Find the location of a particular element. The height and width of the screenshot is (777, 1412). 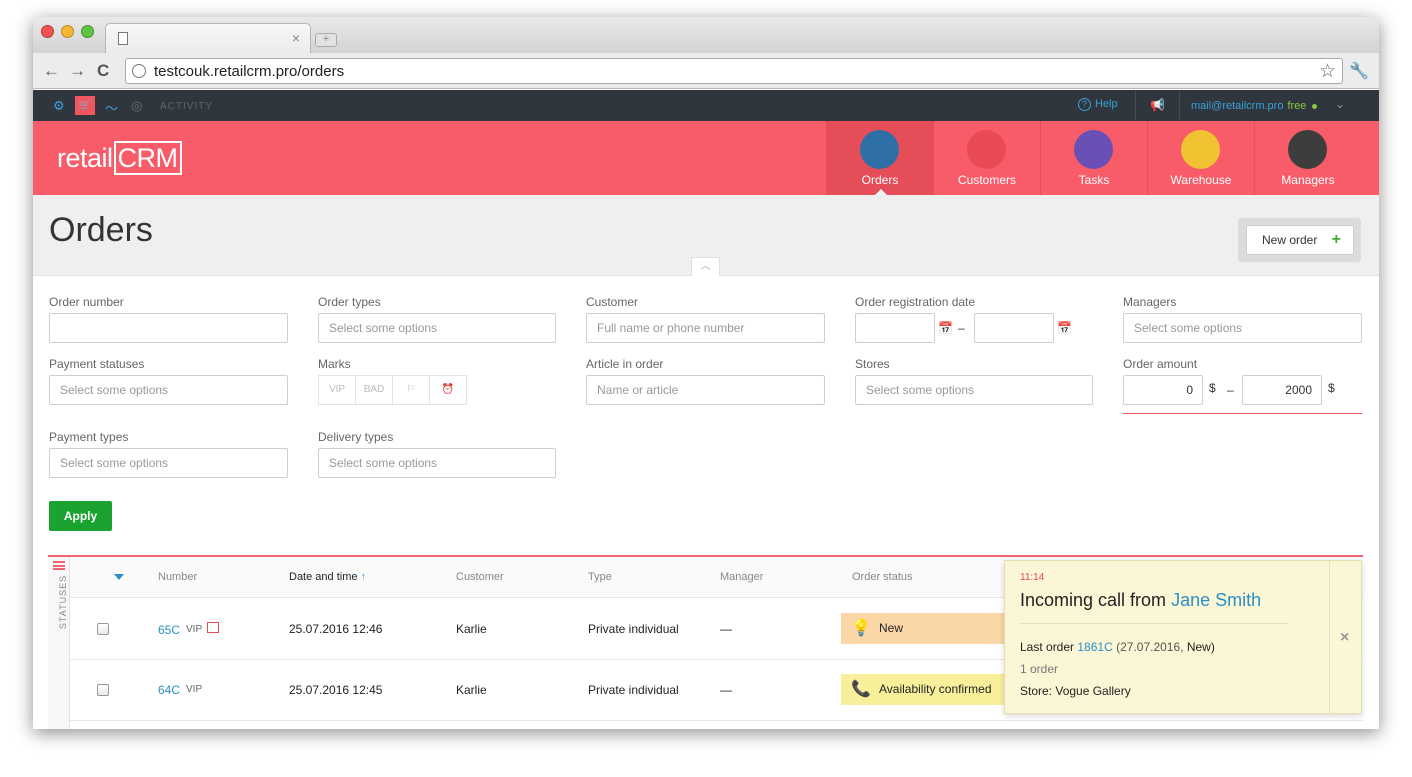

order-types-select: Select some options is located at coordinates (437, 328).